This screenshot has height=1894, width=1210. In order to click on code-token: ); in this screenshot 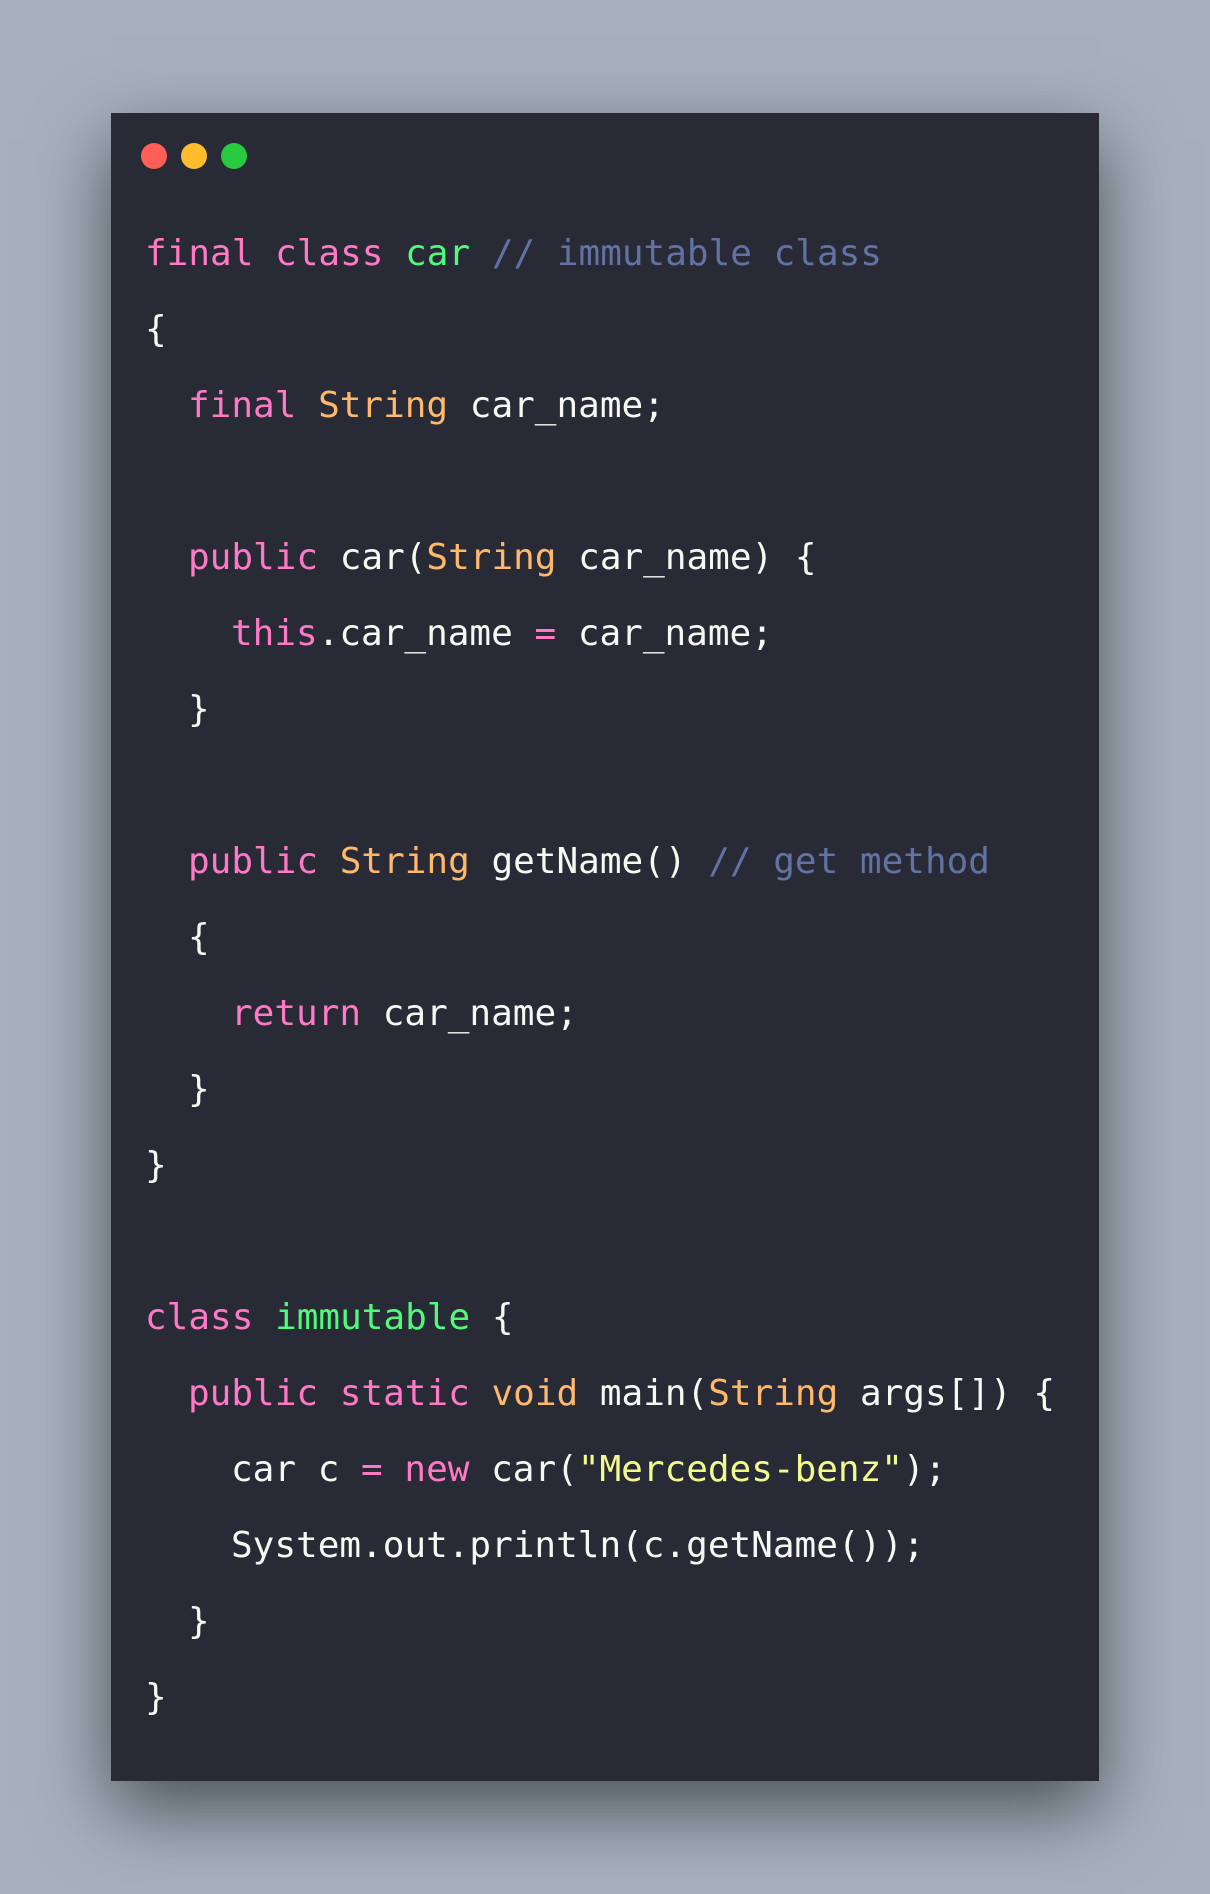, I will do `click(924, 1469)`.